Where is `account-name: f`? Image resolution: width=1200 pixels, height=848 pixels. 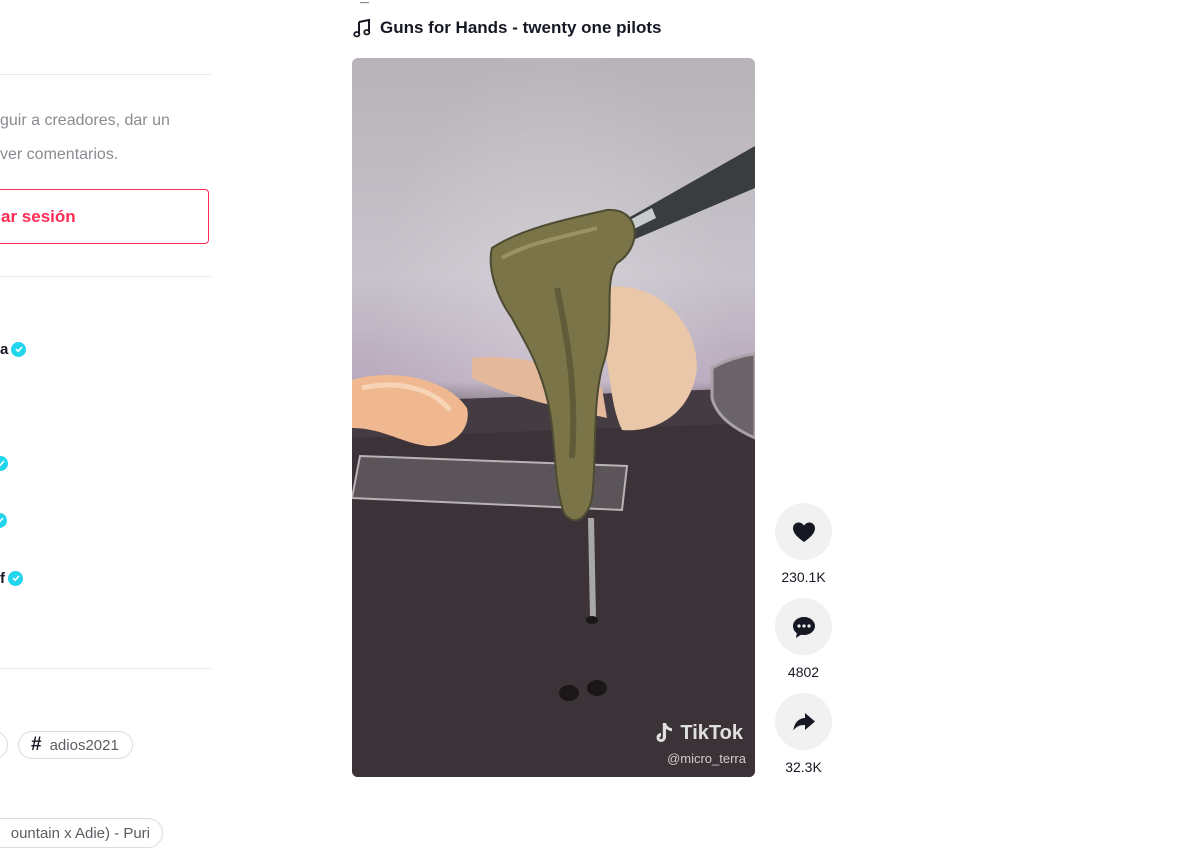 account-name: f is located at coordinates (2, 578).